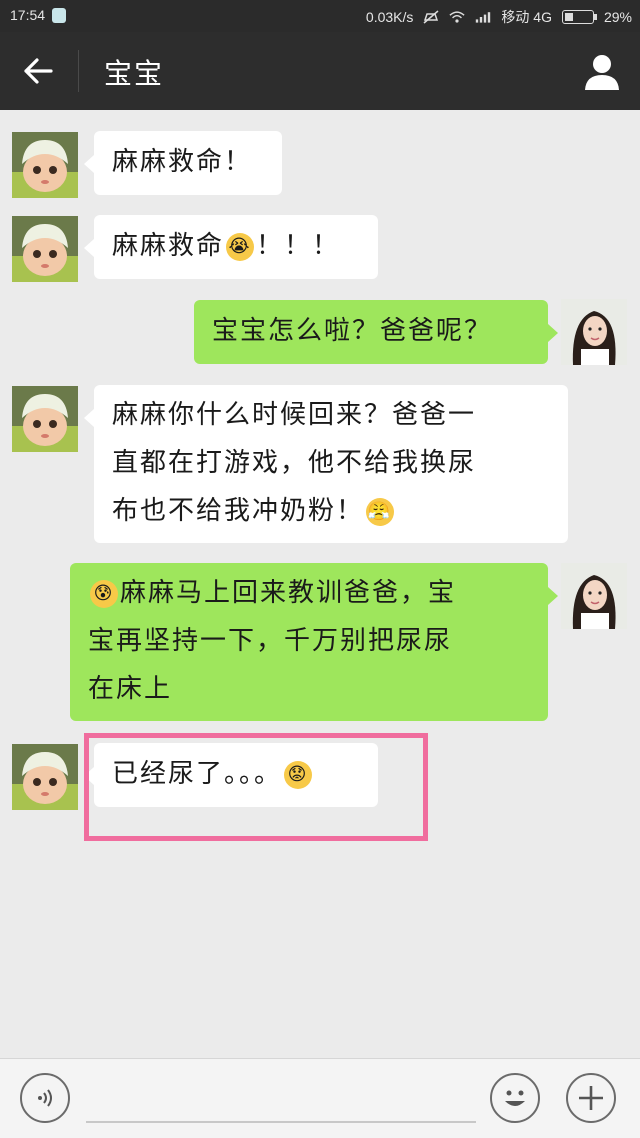 Image resolution: width=640 pixels, height=1138 pixels. I want to click on message-bubble-received: 麻麻救命 😭！！！, so click(231, 247).